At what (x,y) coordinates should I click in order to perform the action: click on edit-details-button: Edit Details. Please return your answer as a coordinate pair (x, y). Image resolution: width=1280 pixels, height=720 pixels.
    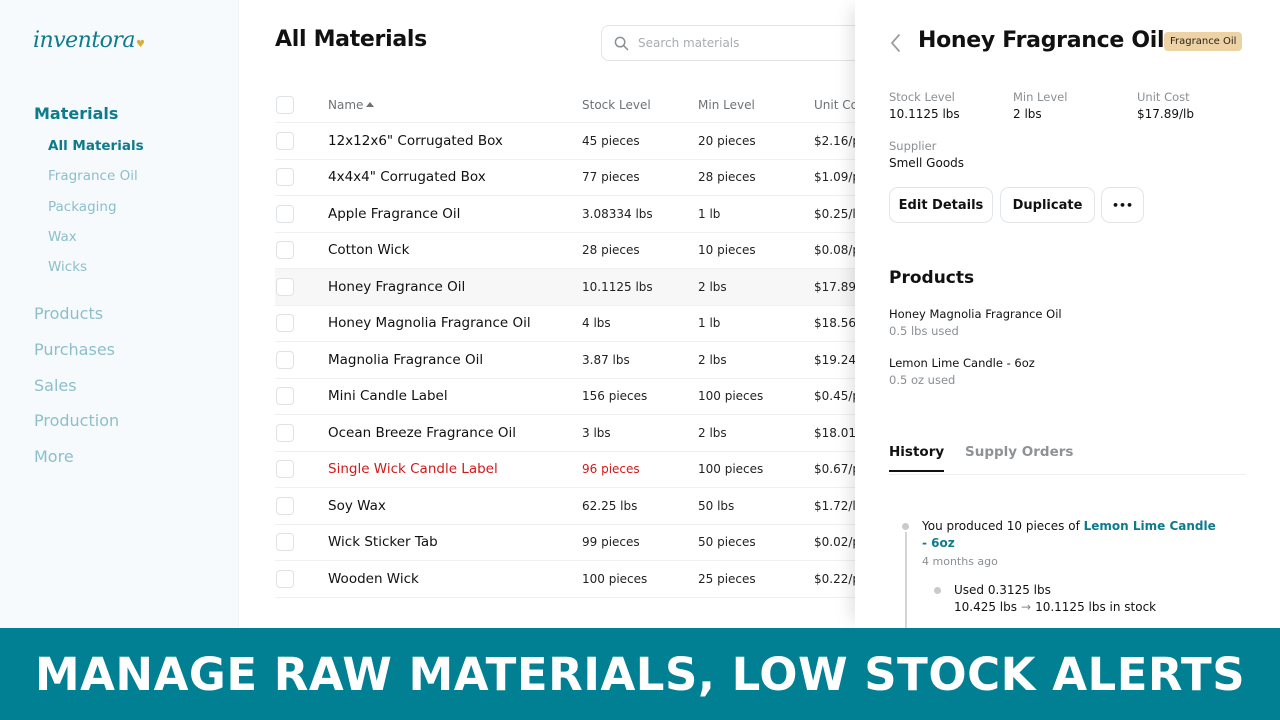
    Looking at the image, I should click on (941, 205).